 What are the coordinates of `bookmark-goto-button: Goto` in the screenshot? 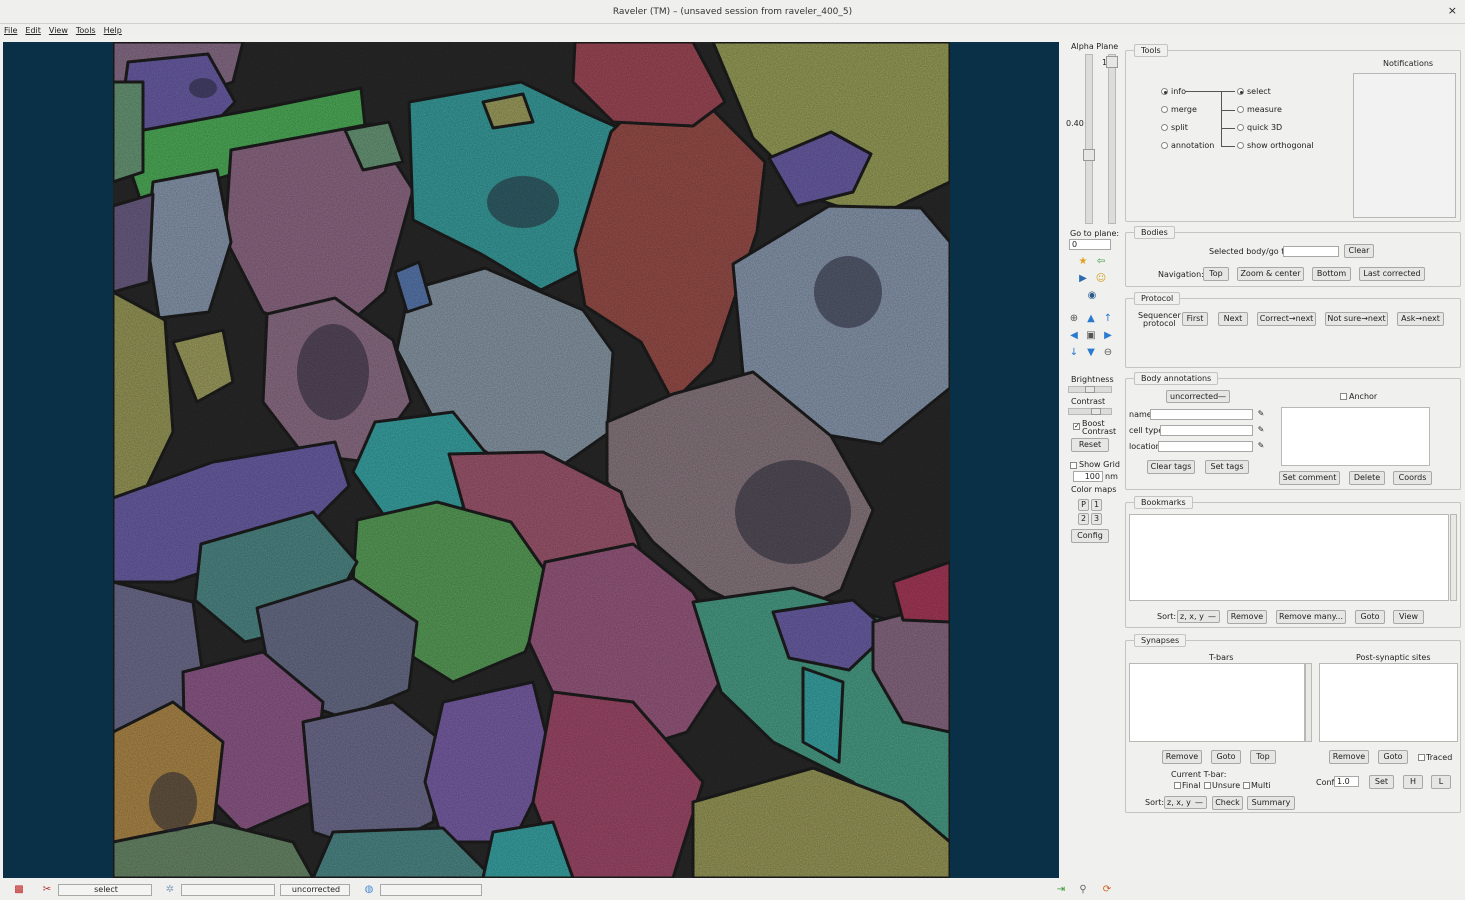 It's located at (1370, 617).